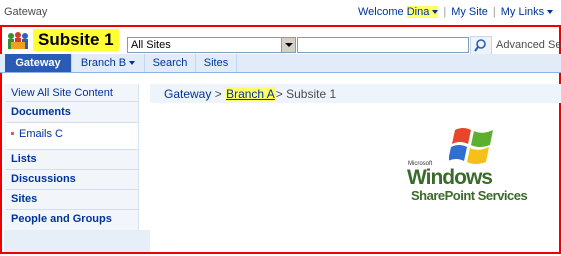 The width and height of the screenshot is (561, 256). I want to click on tab-label: Search, so click(170, 63).